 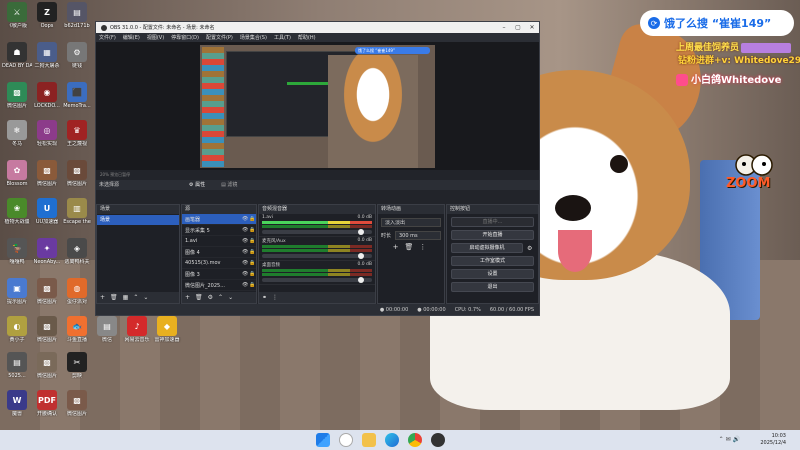 What do you see at coordinates (275, 297) in the screenshot?
I see `mixer-menu-button: ⋮` at bounding box center [275, 297].